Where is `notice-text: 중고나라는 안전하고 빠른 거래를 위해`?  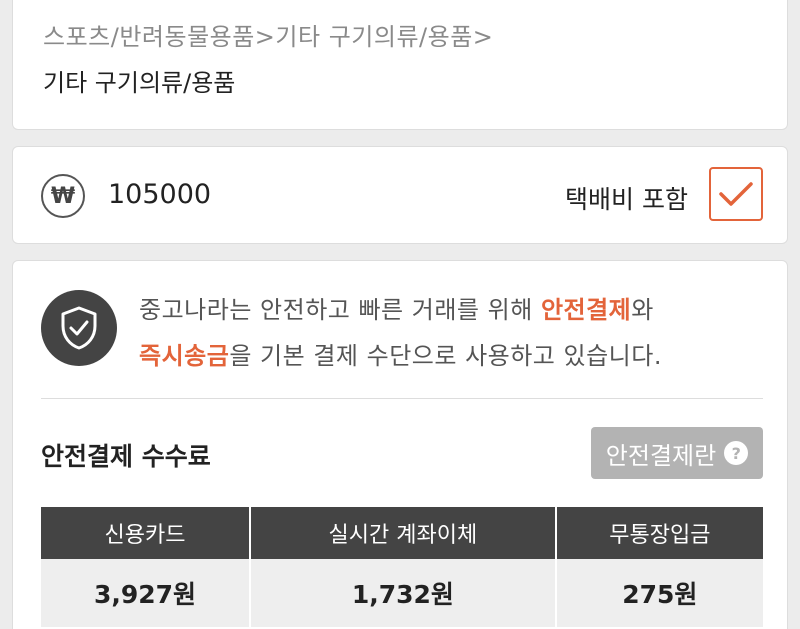 notice-text: 중고나라는 안전하고 빠른 거래를 위해 is located at coordinates (340, 310).